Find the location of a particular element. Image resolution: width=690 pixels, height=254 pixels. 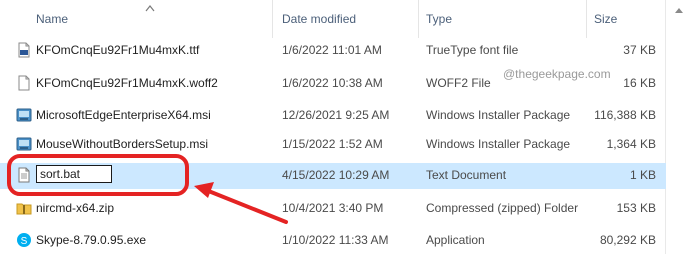

file-date: 1/6/2022 11:01 AM is located at coordinates (332, 50).